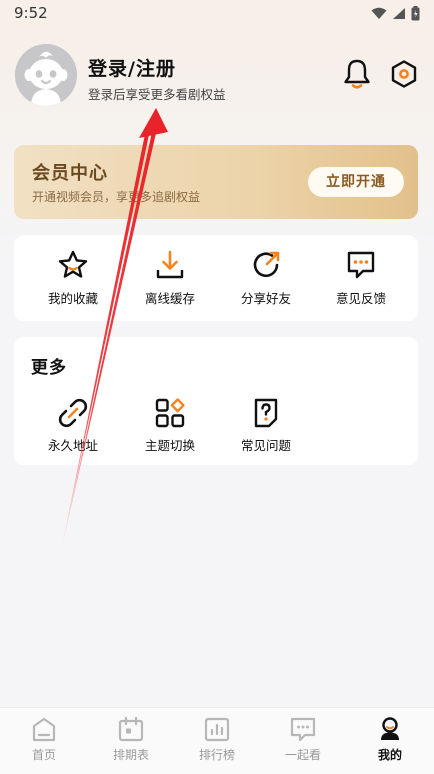  I want to click on hexagon-settings-icon, so click(404, 74).